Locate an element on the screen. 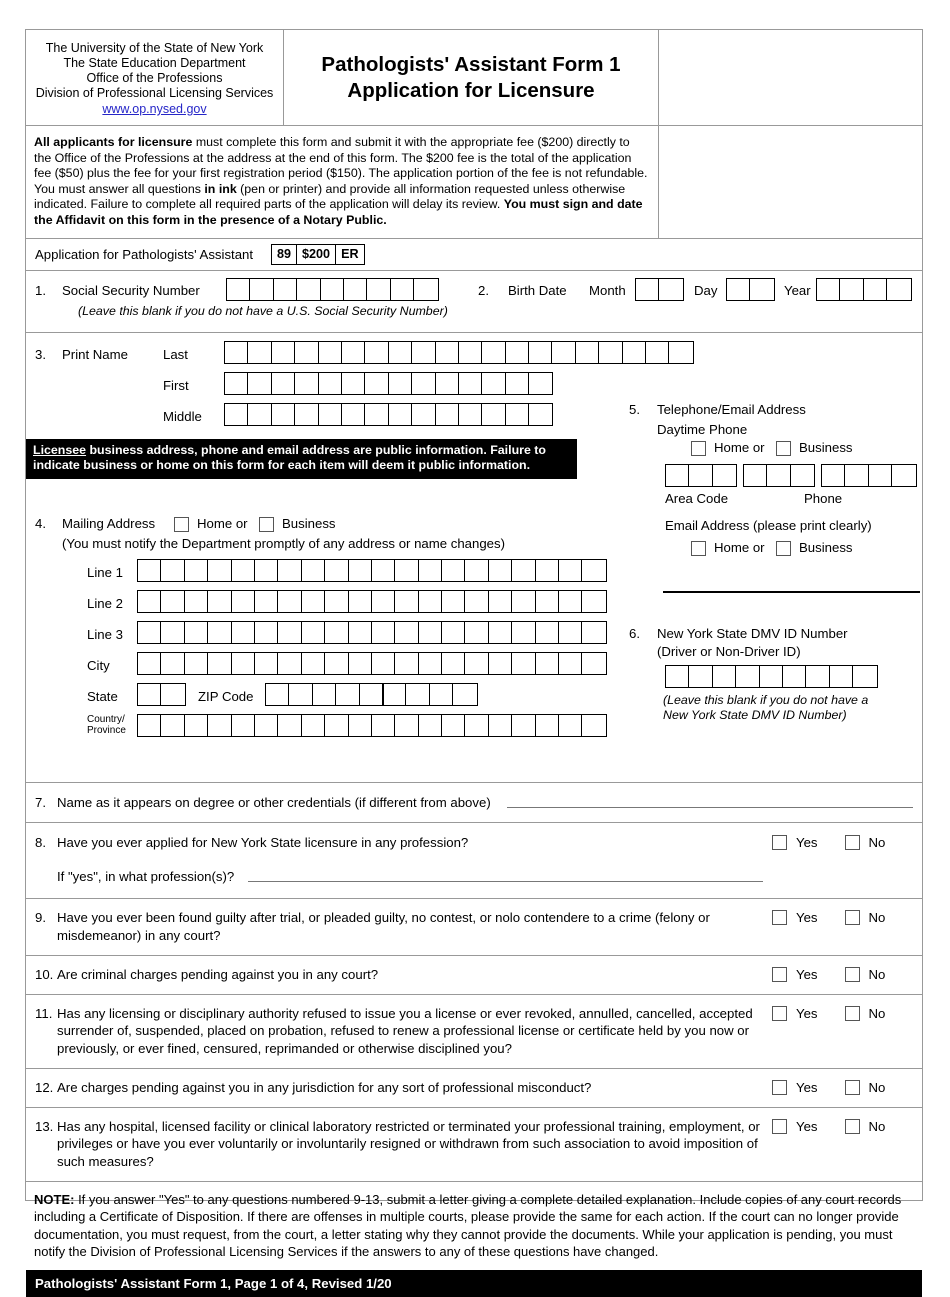 Image resolution: width=950 pixels, height=1297 pixels. question-12-yes-checkbox is located at coordinates (779, 1088).